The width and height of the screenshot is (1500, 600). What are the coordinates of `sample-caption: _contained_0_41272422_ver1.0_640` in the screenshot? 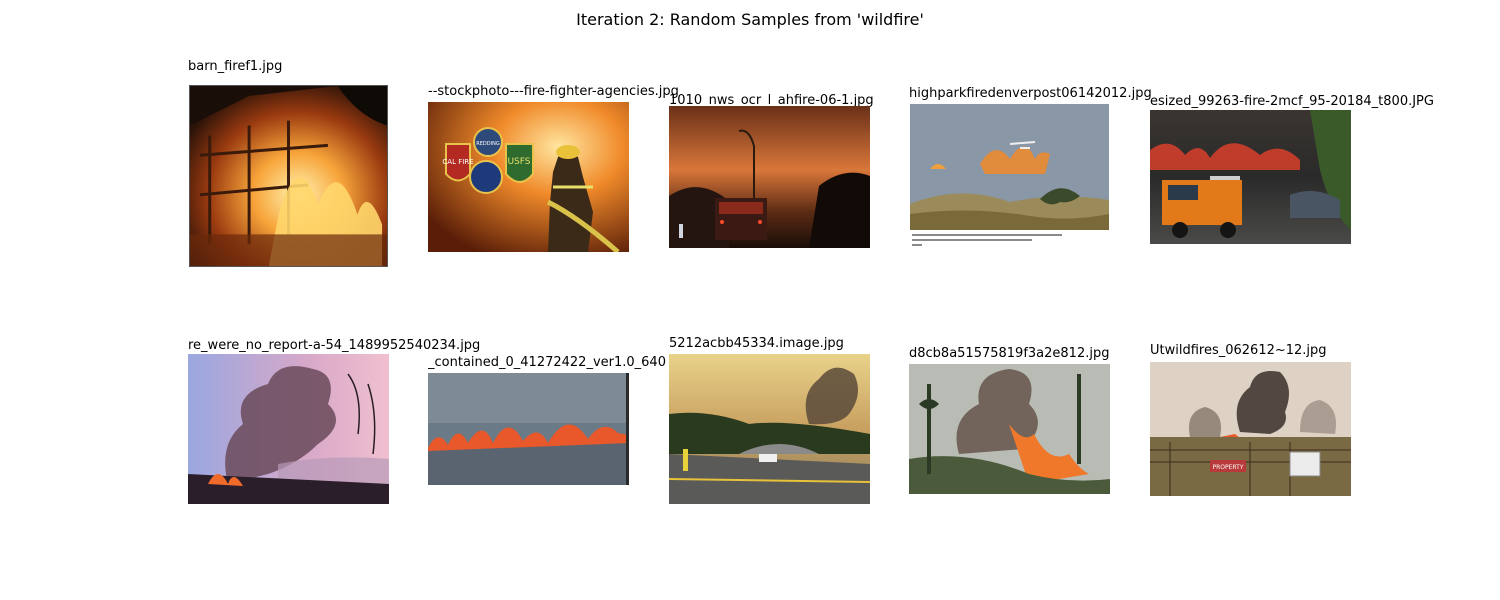 It's located at (547, 362).